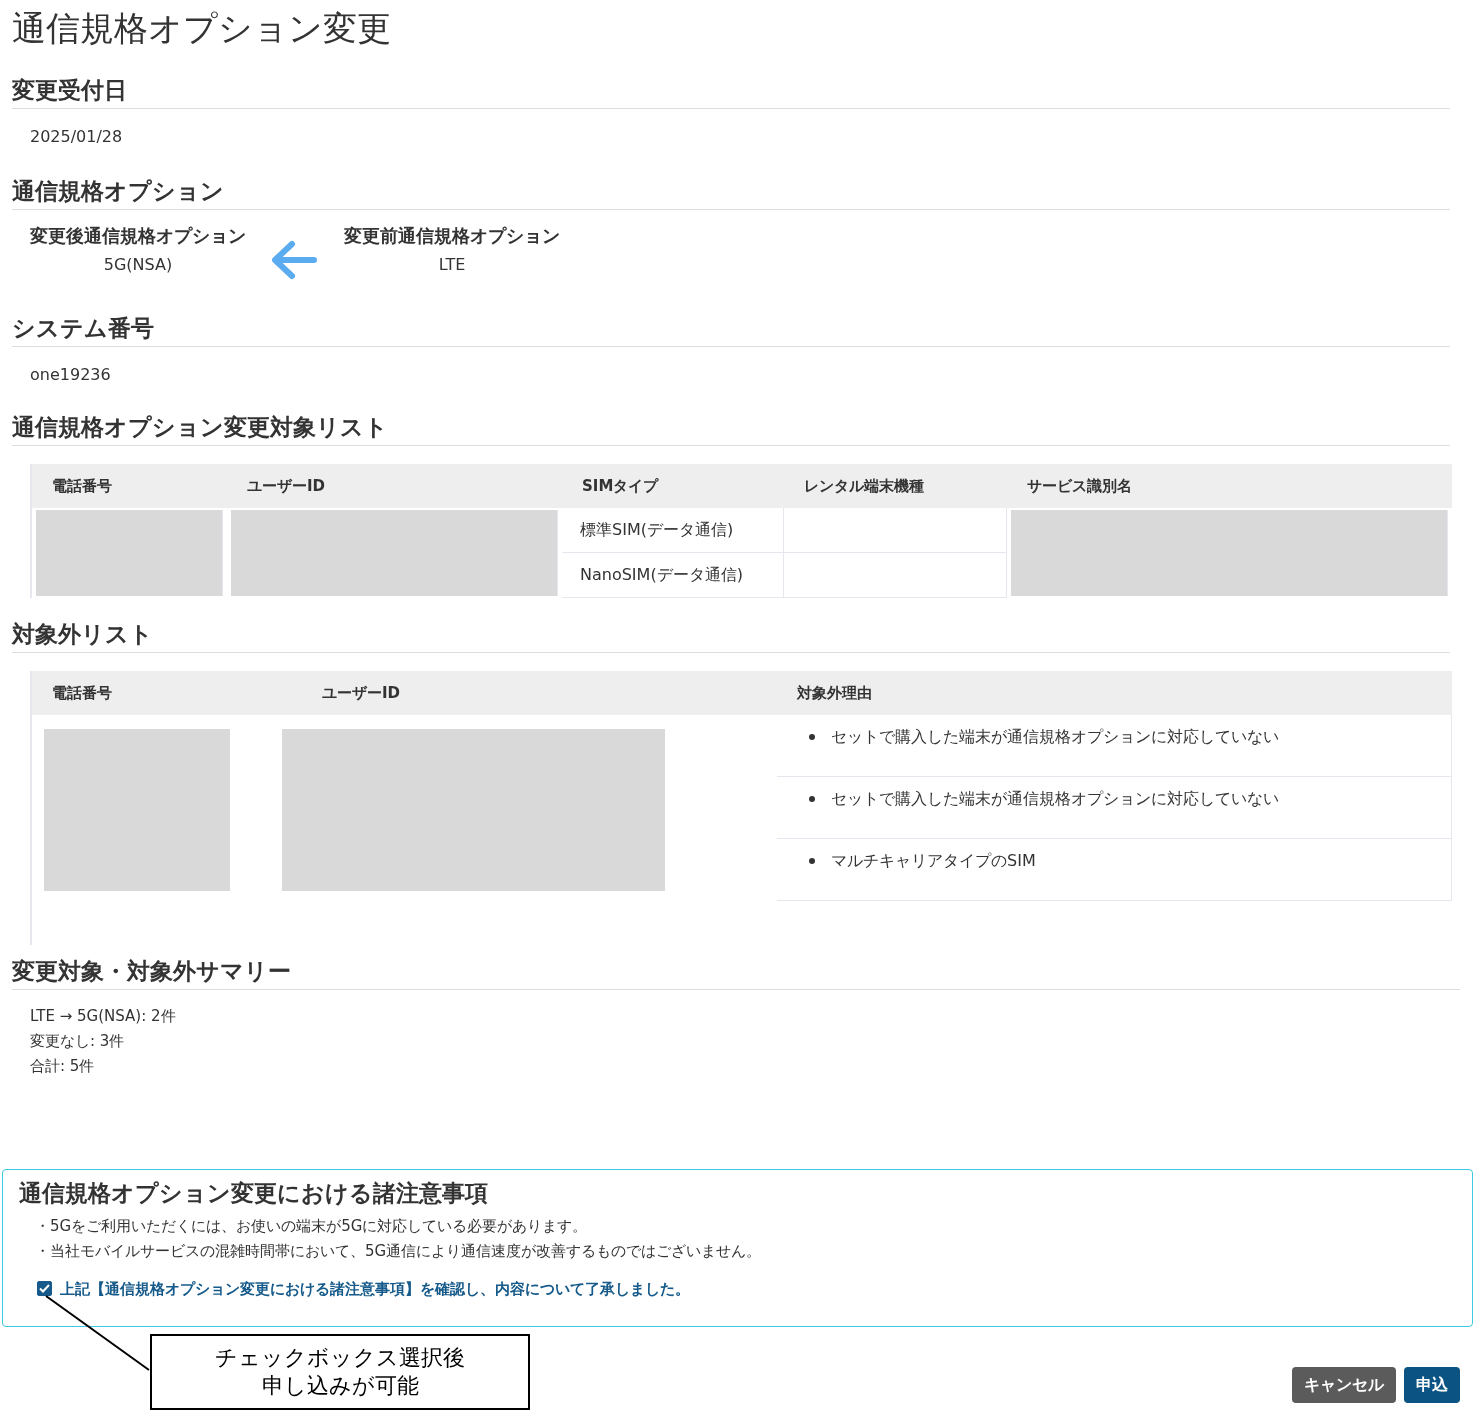  Describe the element at coordinates (1344, 1385) in the screenshot. I see `cancel-button: キャンセル` at that location.